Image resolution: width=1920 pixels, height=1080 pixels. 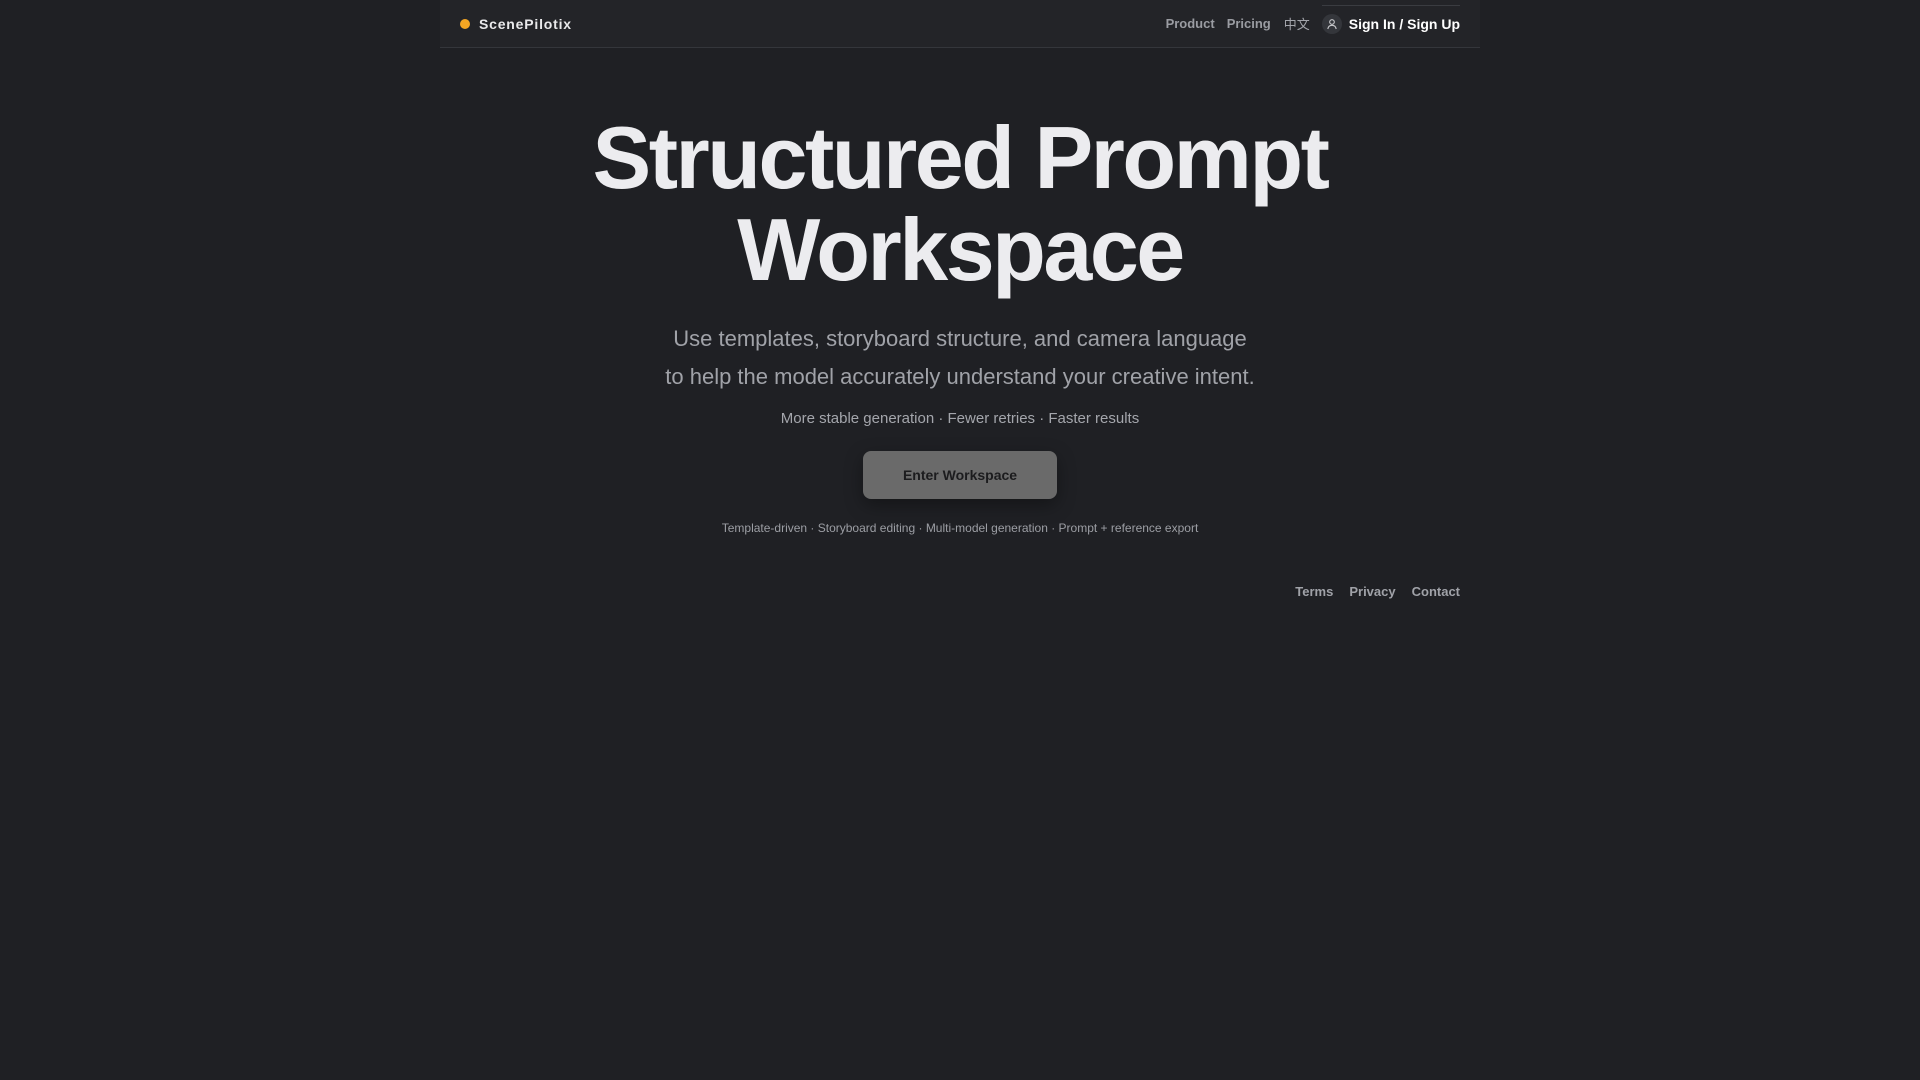 I want to click on footer-links: Terms Privacy Contact, so click(x=1377, y=591).